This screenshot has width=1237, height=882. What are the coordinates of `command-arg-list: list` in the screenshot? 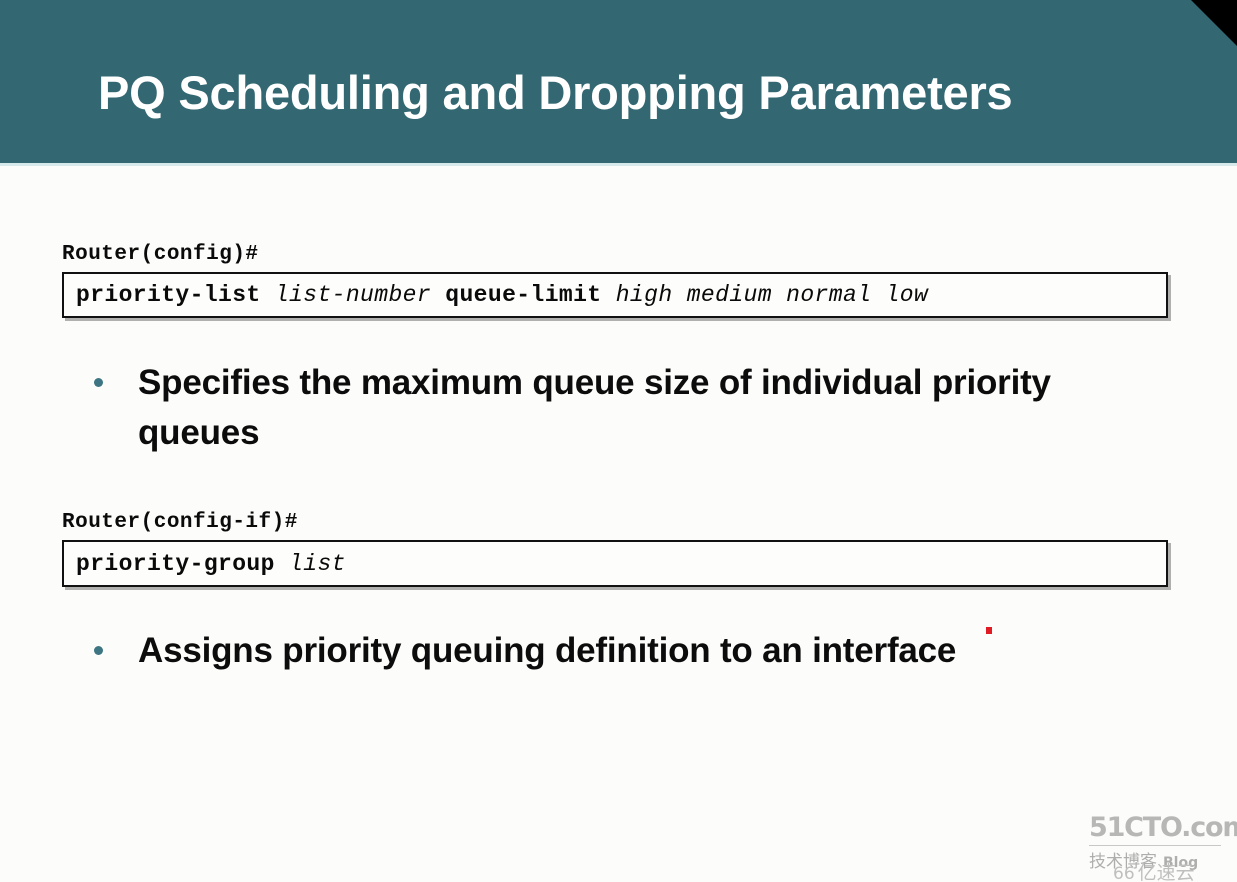 It's located at (317, 563).